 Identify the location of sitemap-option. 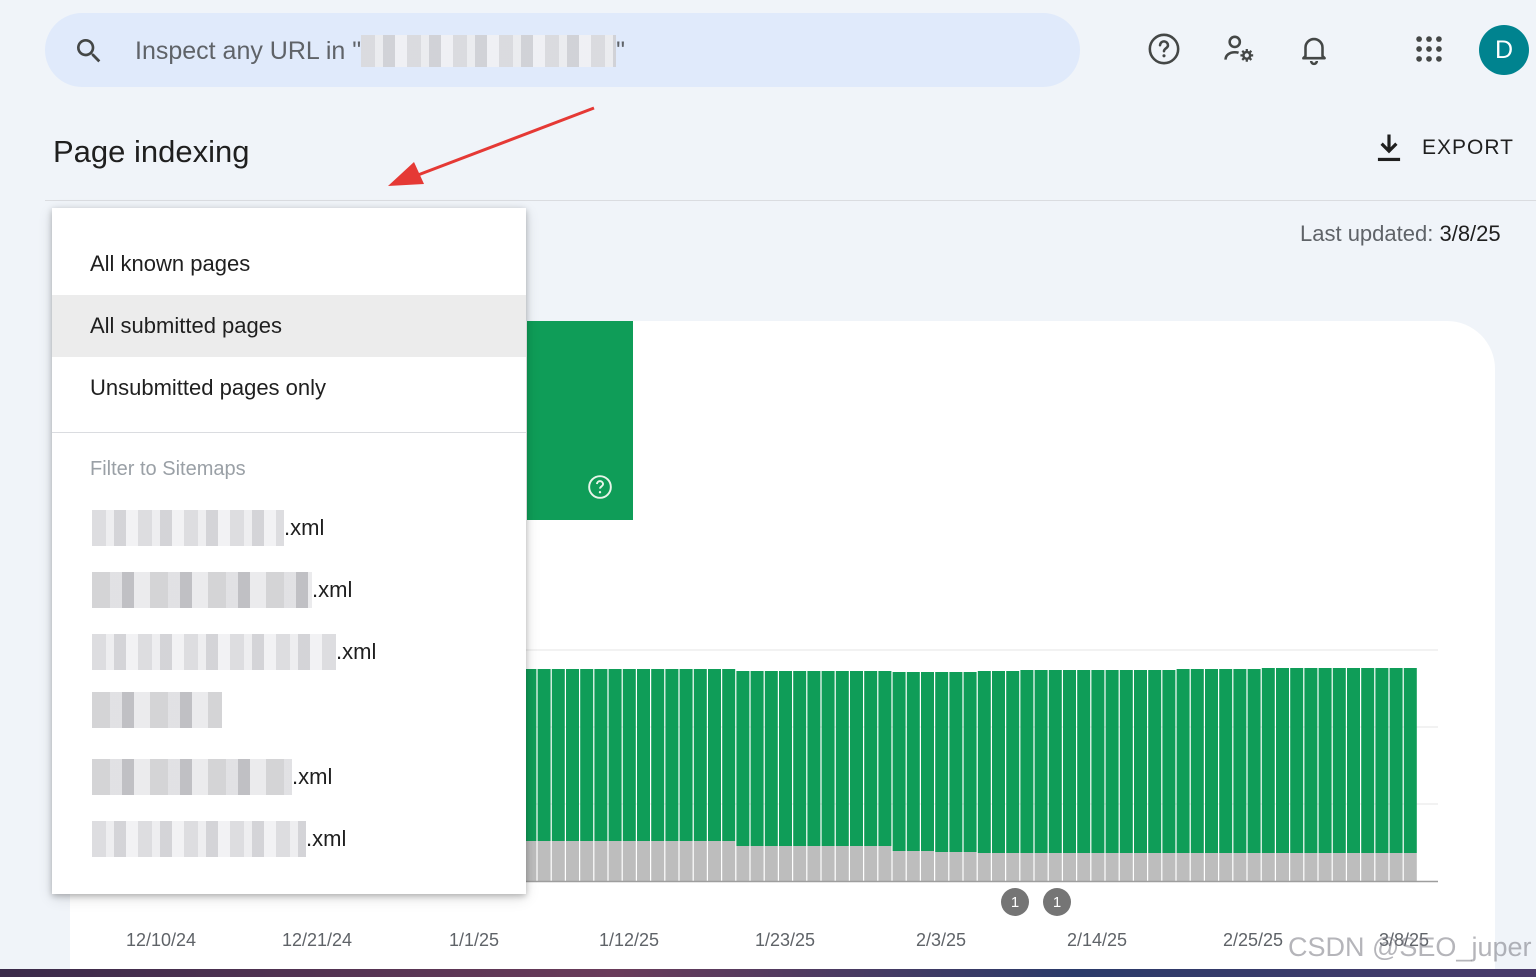
(157, 710).